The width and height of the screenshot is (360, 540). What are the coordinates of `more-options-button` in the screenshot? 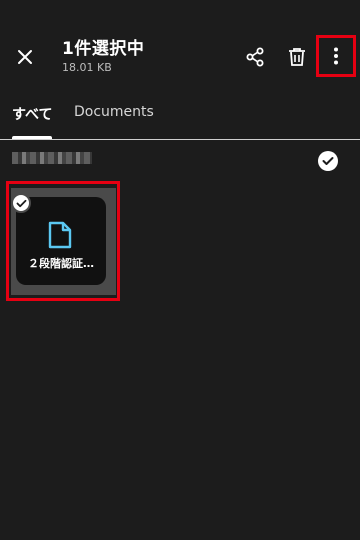 It's located at (336, 56).